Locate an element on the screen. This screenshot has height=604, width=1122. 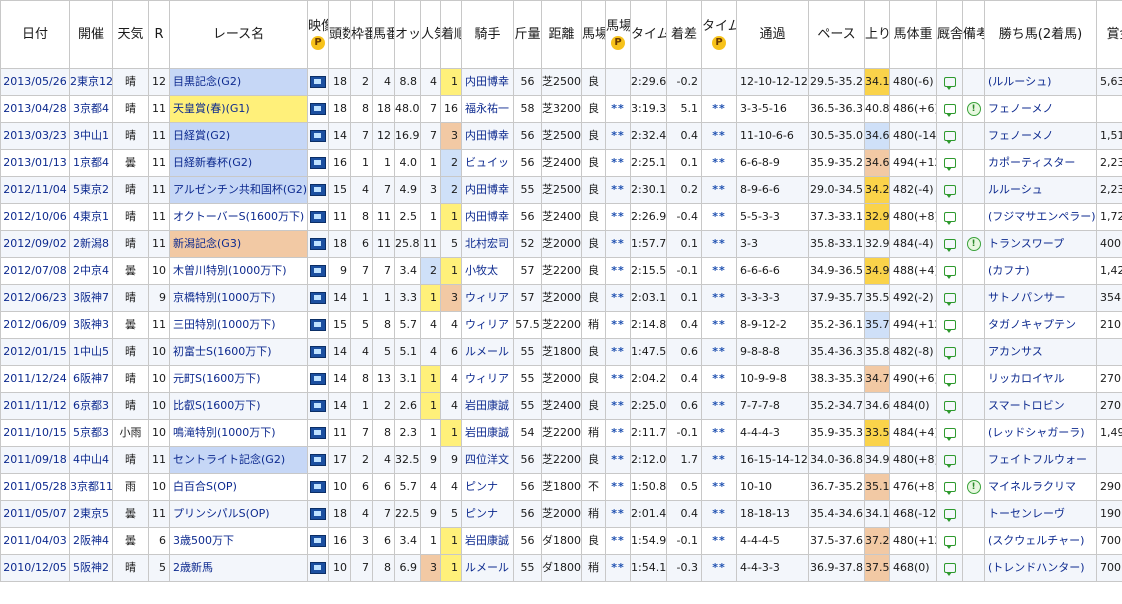
header-winner: 勝ち馬(2着馬) is located at coordinates (1040, 34).